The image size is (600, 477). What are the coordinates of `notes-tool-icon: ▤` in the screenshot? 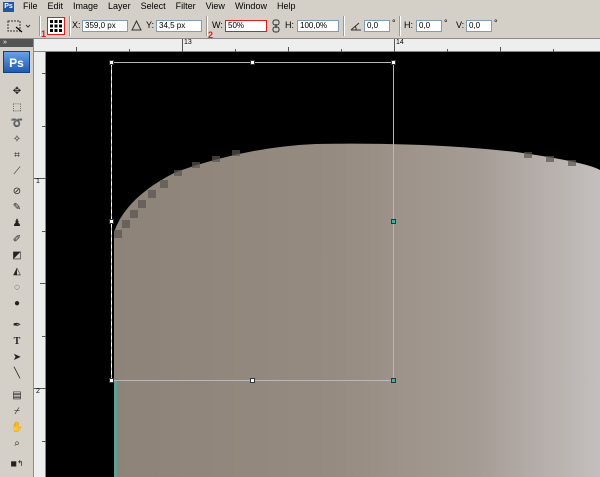 It's located at (17, 396).